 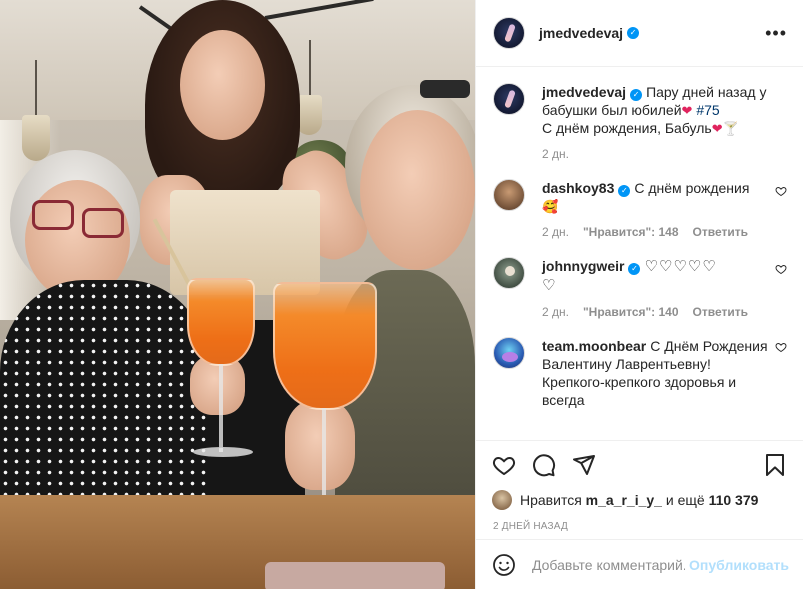 What do you see at coordinates (734, 500) in the screenshot?
I see `likes-count: 110 379` at bounding box center [734, 500].